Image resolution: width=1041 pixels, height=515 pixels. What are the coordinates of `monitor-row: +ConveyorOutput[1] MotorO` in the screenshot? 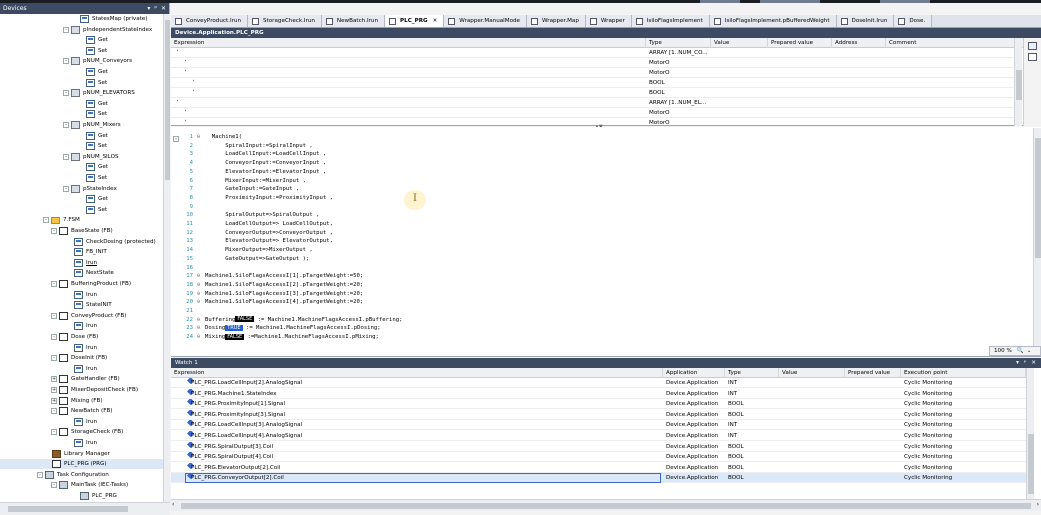 It's located at (596, 63).